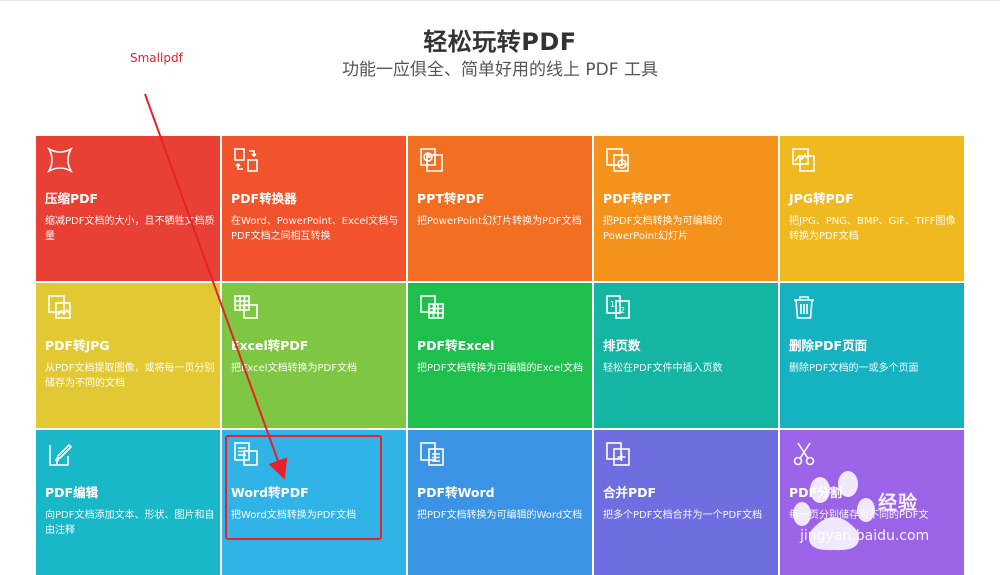 The height and width of the screenshot is (575, 1000). What do you see at coordinates (898, 503) in the screenshot?
I see `watermark-text: 经验` at bounding box center [898, 503].